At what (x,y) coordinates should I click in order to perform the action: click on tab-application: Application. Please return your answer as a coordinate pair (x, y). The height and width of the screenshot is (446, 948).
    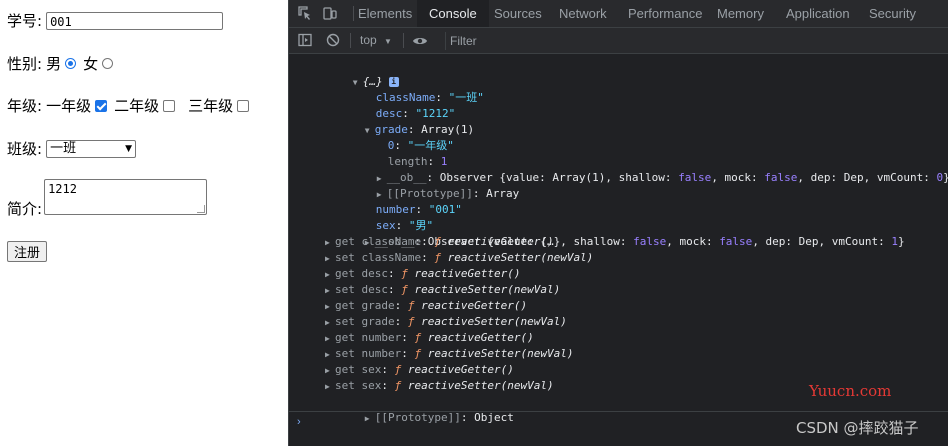
    Looking at the image, I should click on (818, 13).